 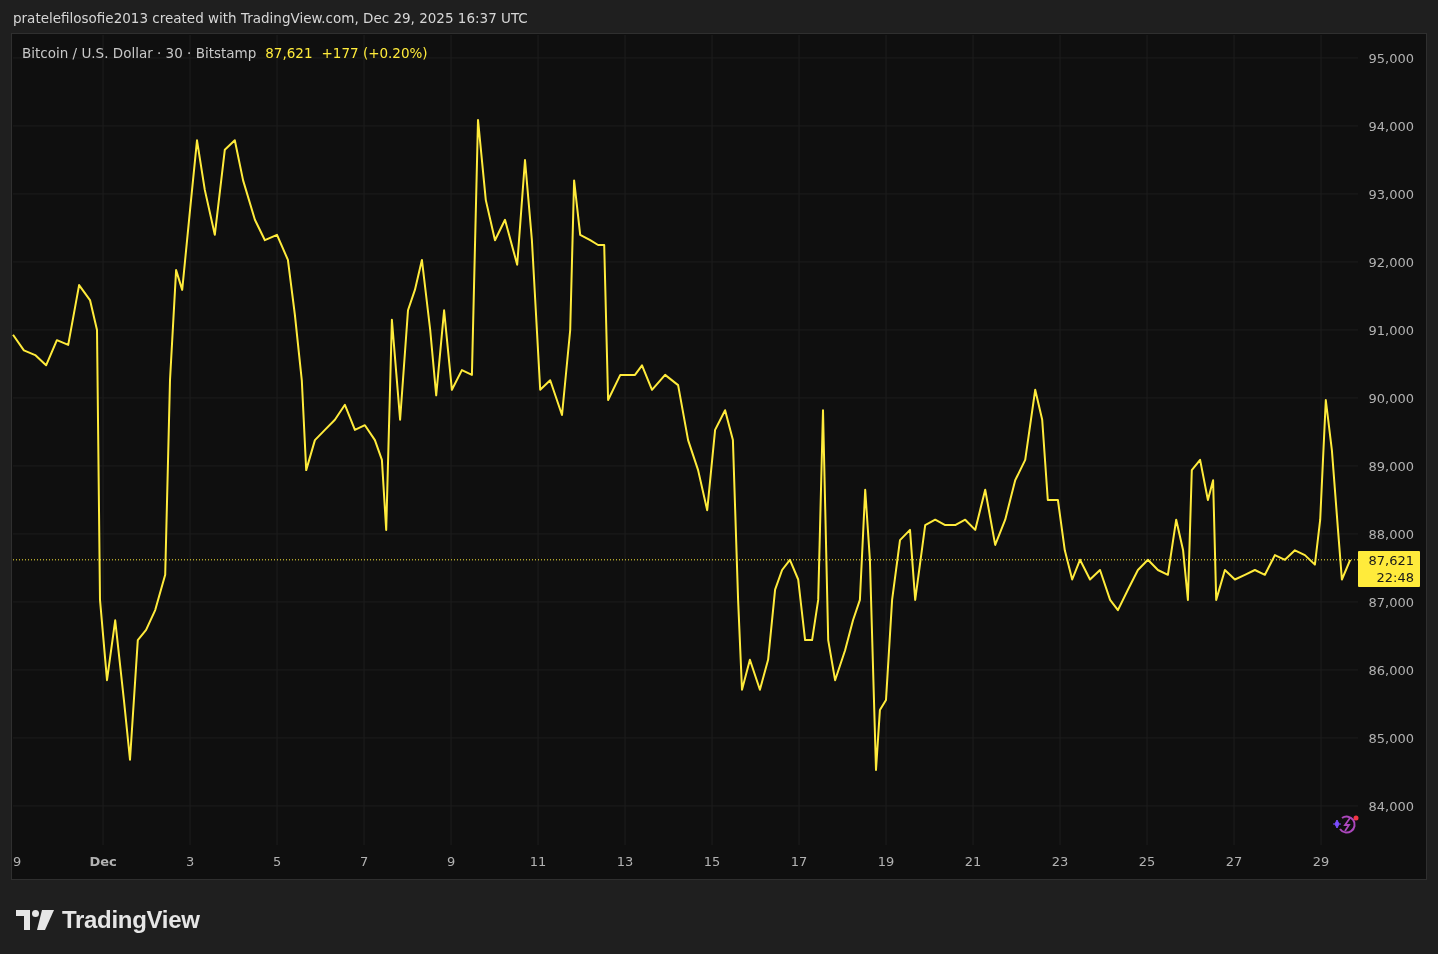 What do you see at coordinates (1391, 262) in the screenshot?
I see `price-axis-label: 92,000` at bounding box center [1391, 262].